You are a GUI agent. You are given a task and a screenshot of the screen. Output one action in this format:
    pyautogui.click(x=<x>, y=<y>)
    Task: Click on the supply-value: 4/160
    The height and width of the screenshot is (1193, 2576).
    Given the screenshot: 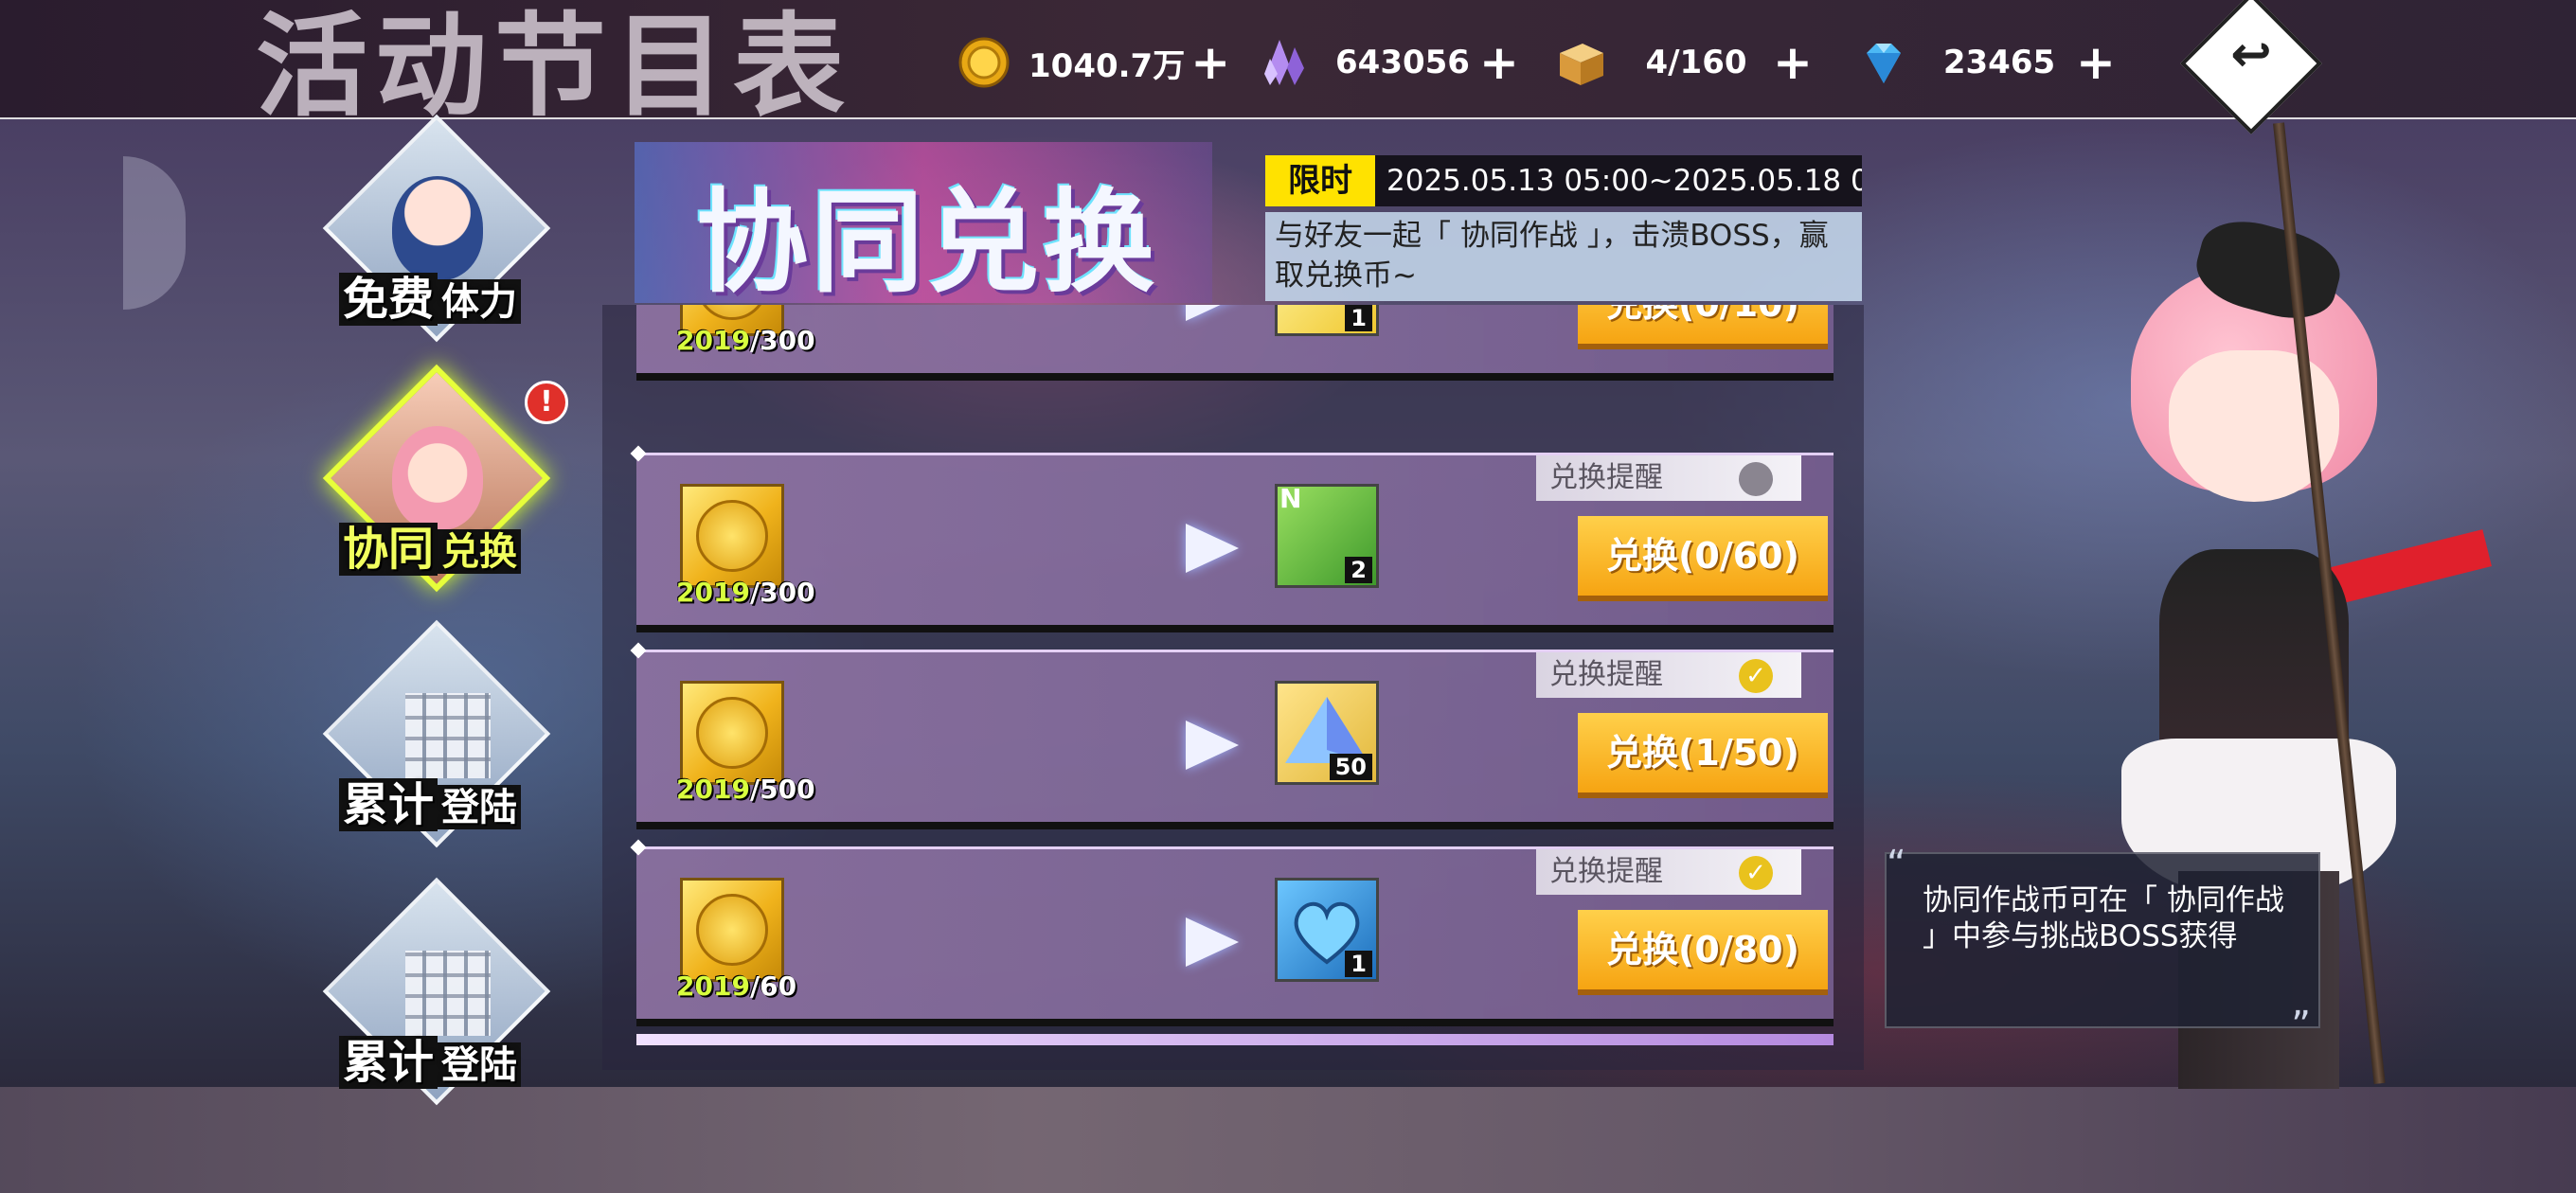 What is the action you would take?
    pyautogui.click(x=1696, y=62)
    